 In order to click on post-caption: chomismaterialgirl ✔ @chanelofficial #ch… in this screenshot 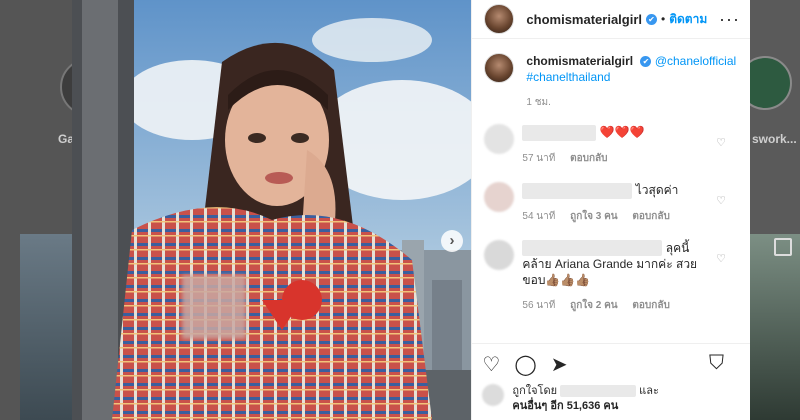, I will do `click(611, 62)`.